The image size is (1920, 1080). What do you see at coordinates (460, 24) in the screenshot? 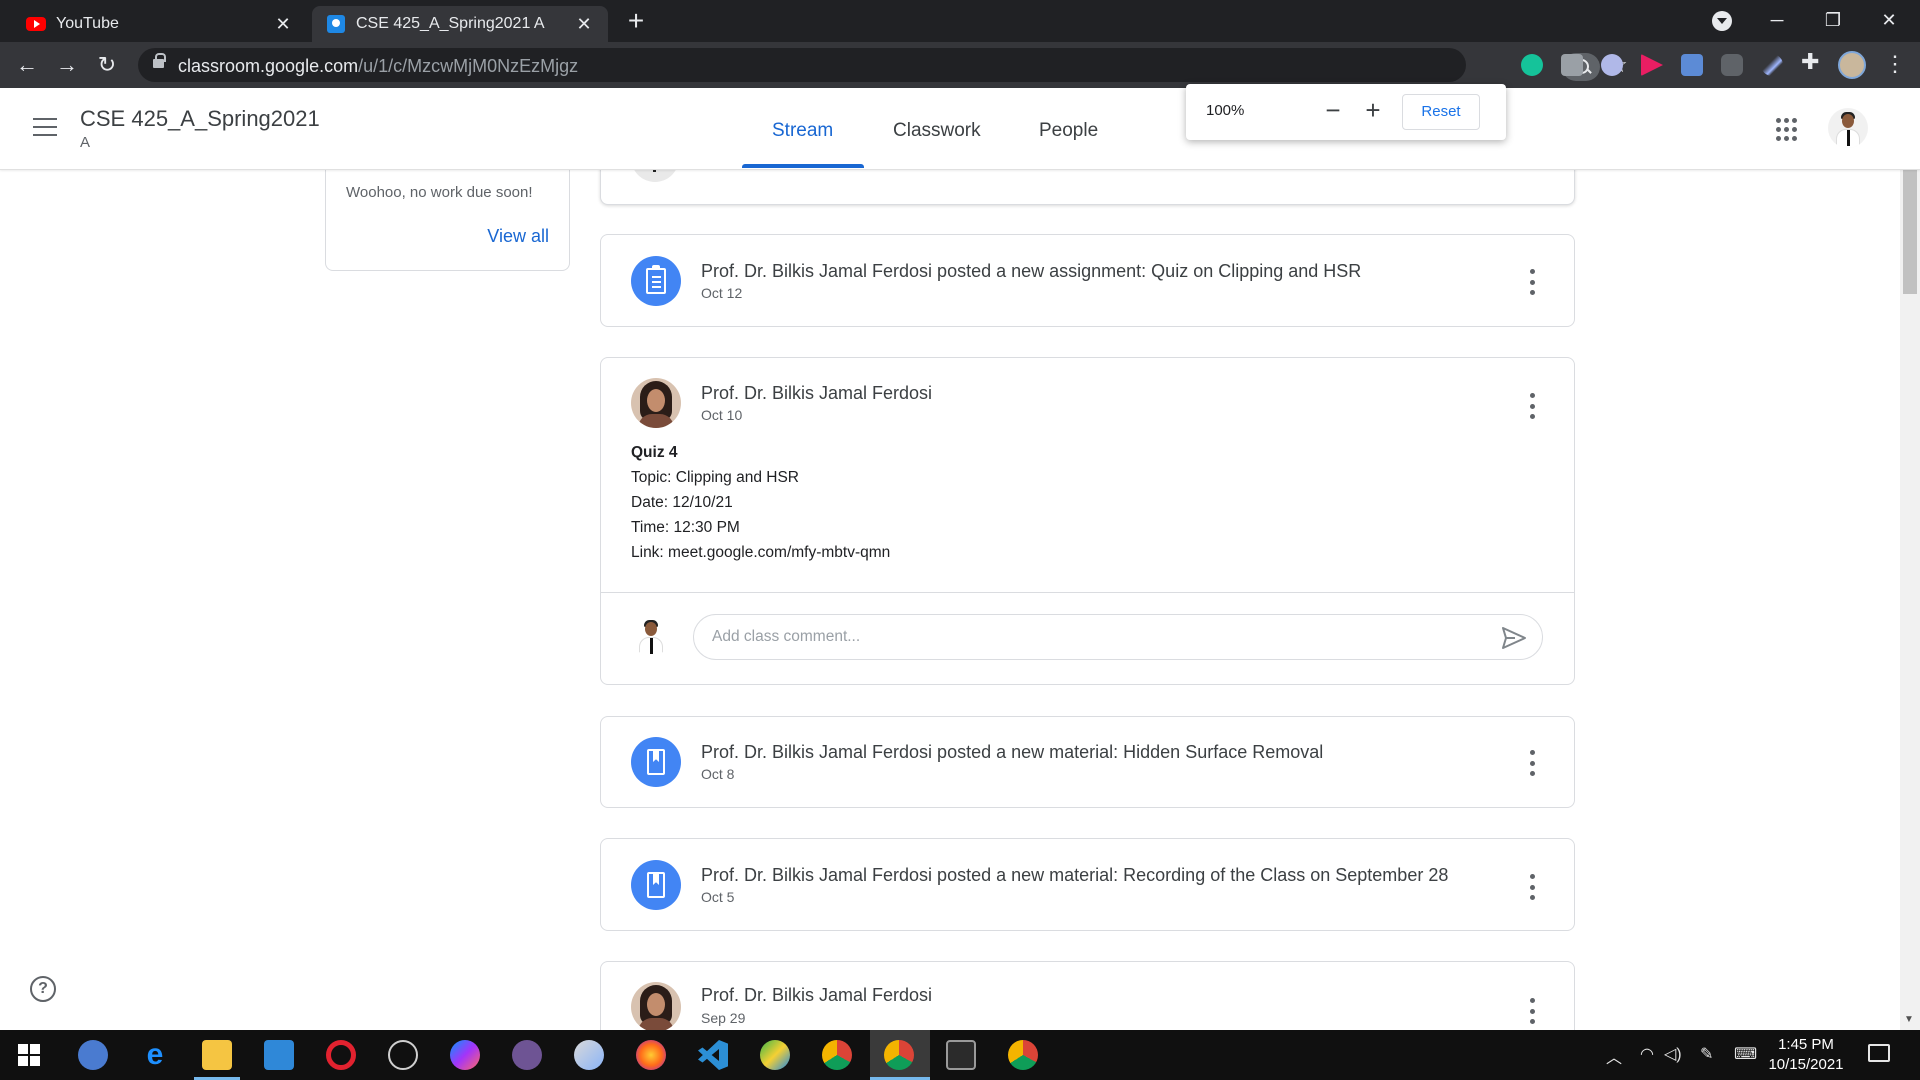
I see `browser-tab-classroom: CSE 425_A_Spring2021 A ✕` at bounding box center [460, 24].